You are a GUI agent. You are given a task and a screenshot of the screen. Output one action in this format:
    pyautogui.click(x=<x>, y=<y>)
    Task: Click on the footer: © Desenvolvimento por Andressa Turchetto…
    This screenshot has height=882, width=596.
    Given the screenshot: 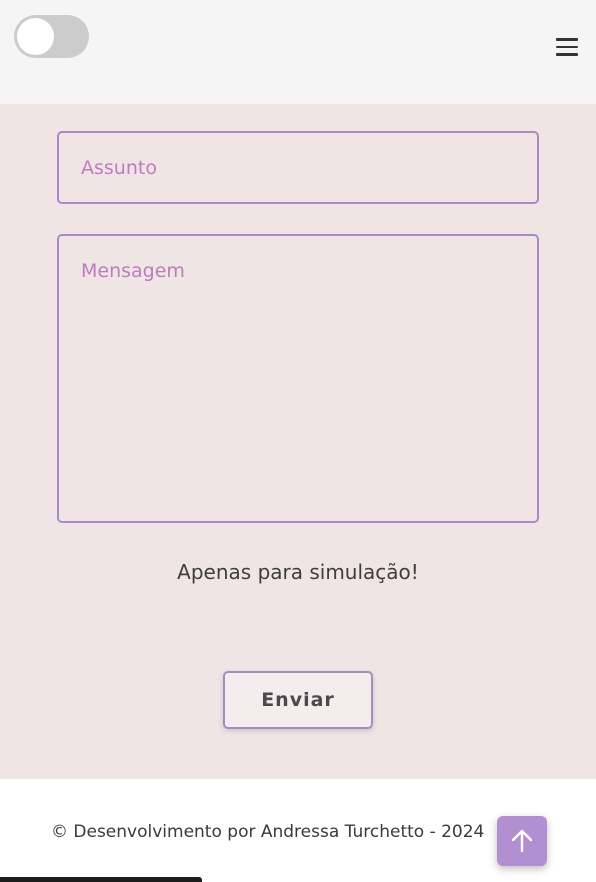 What is the action you would take?
    pyautogui.click(x=298, y=830)
    